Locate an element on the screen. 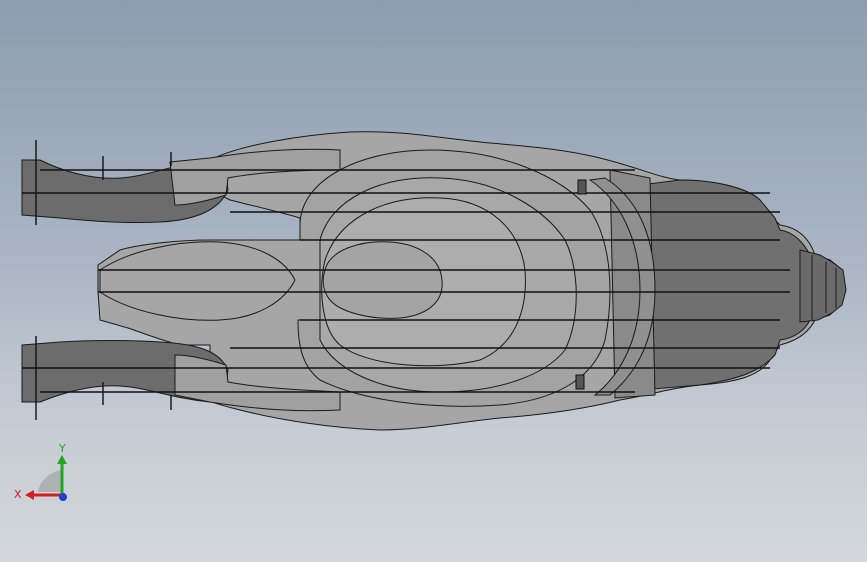  y-axis-arrow is located at coordinates (62, 459).